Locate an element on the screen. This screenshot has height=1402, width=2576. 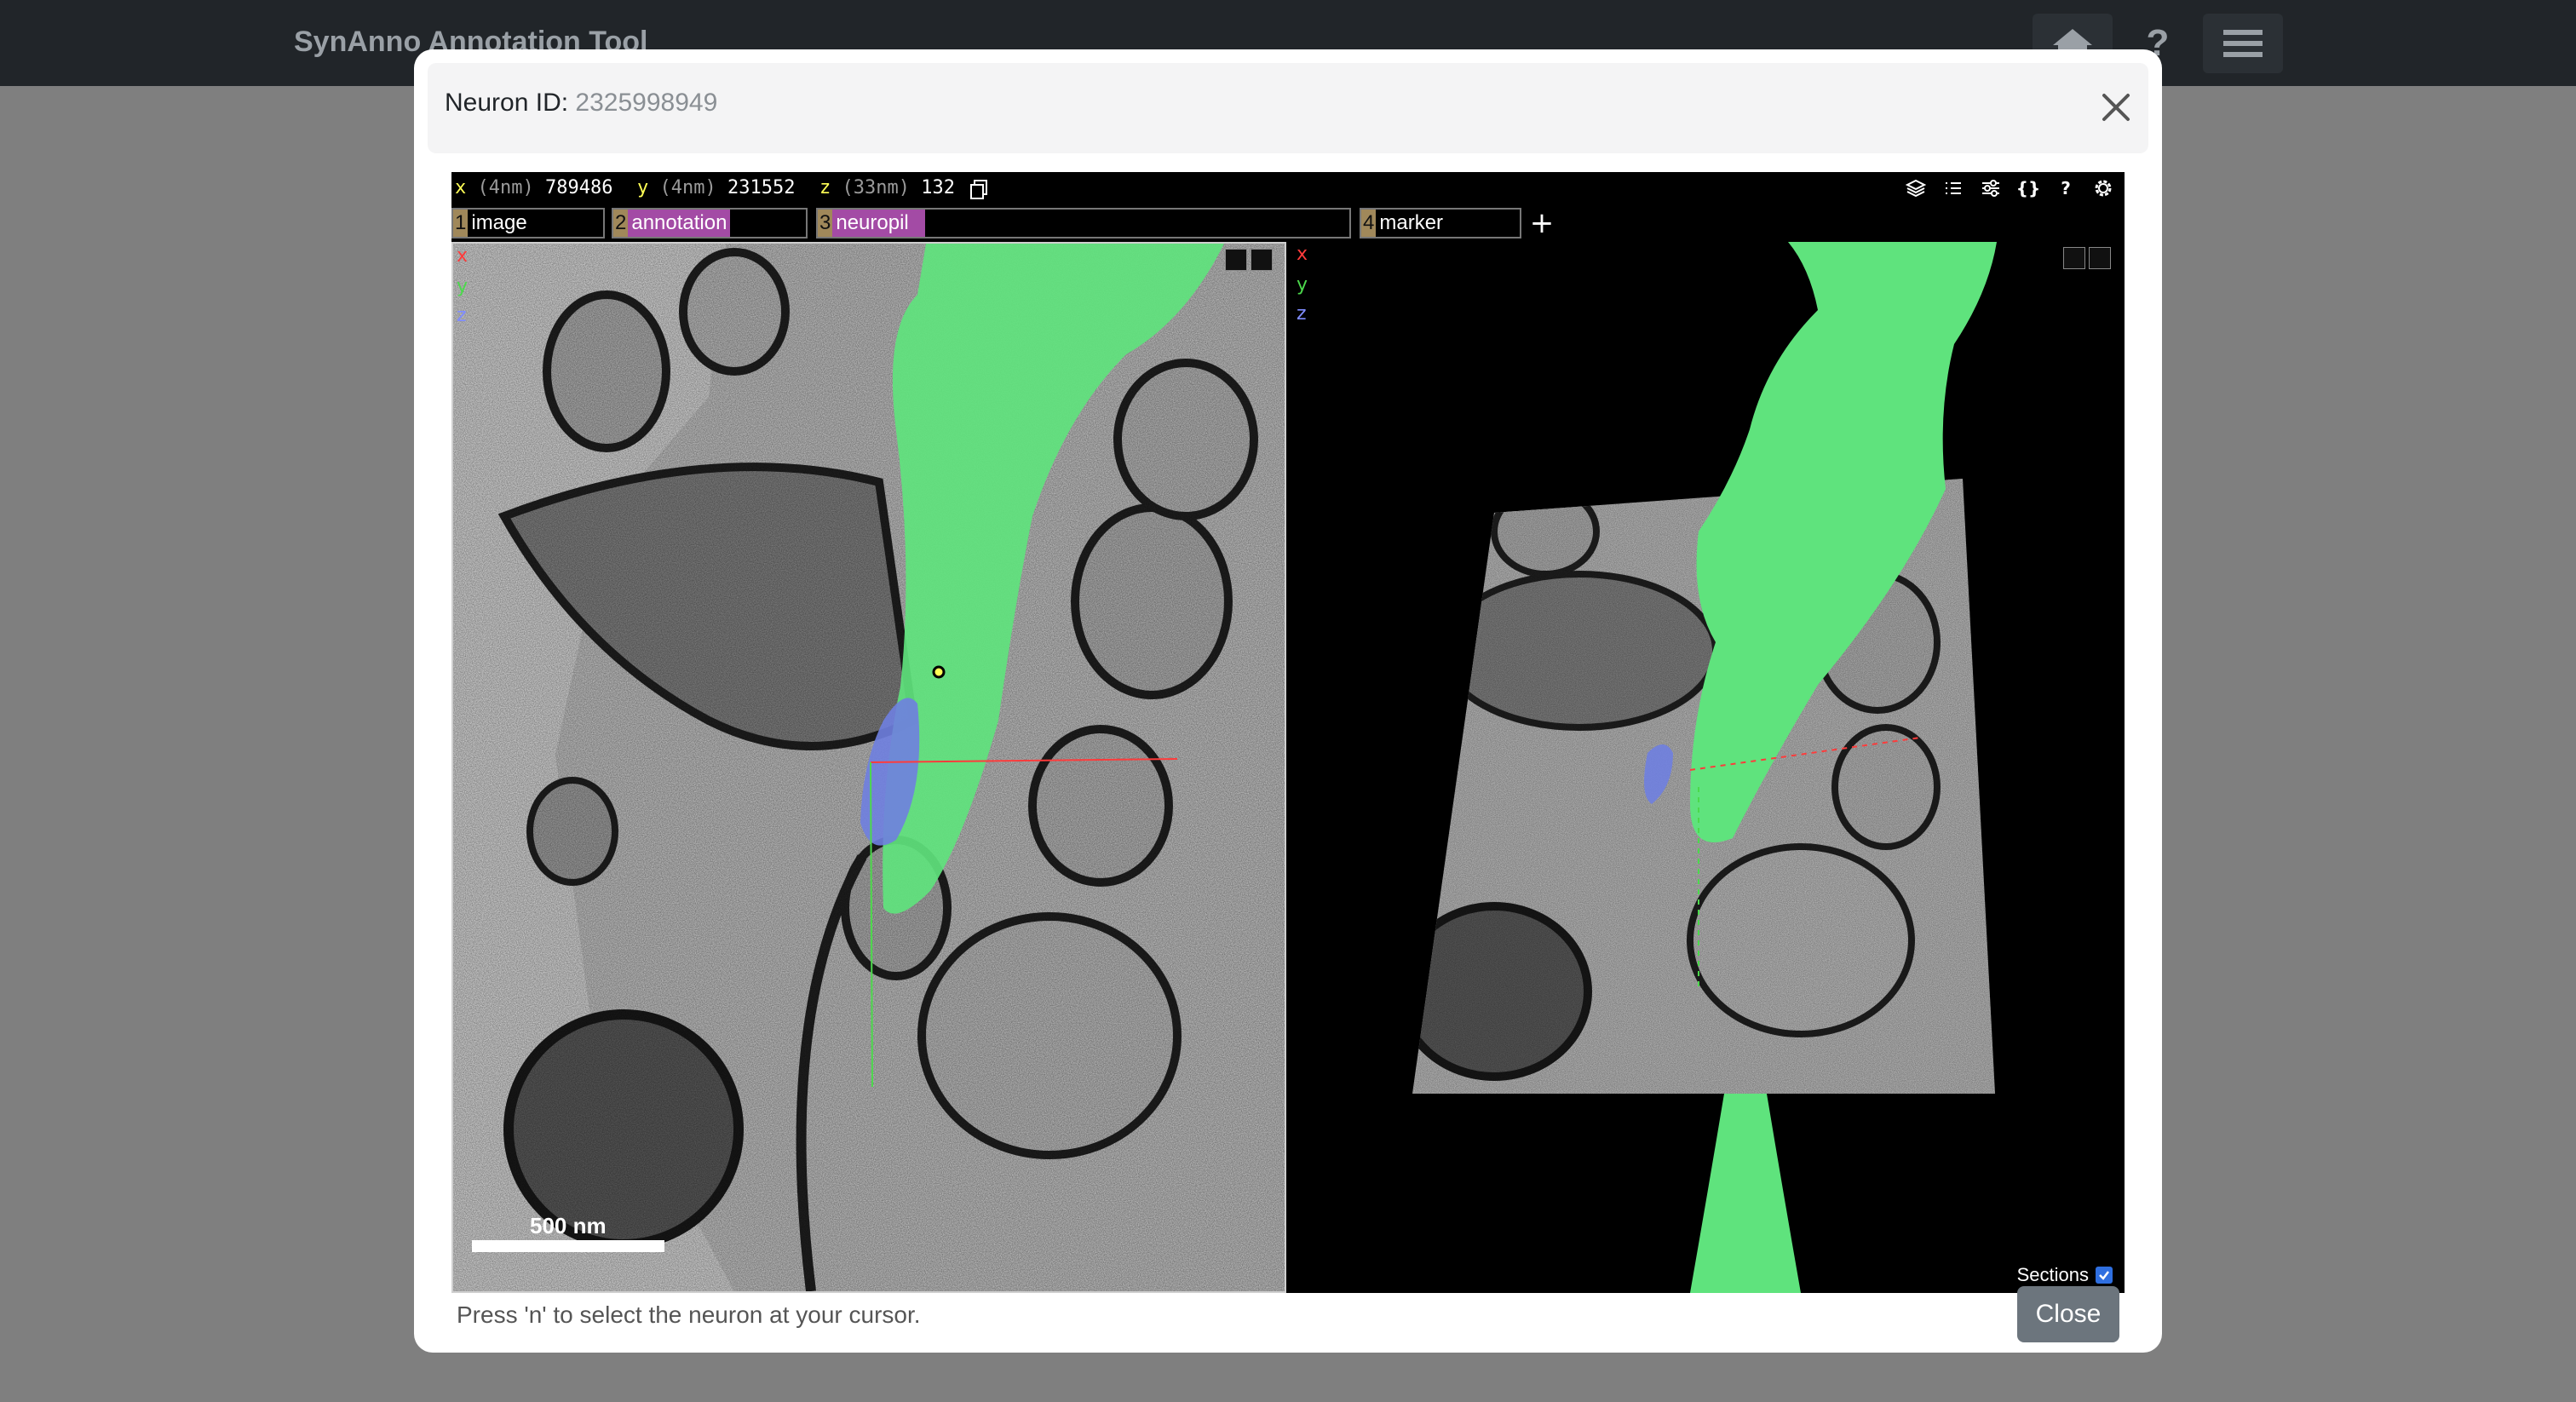
copy-icon is located at coordinates (979, 189).